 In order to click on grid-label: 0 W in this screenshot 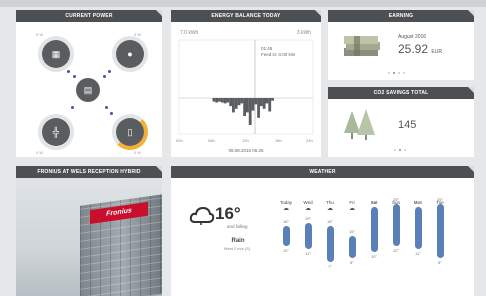, I will do `click(40, 152)`.